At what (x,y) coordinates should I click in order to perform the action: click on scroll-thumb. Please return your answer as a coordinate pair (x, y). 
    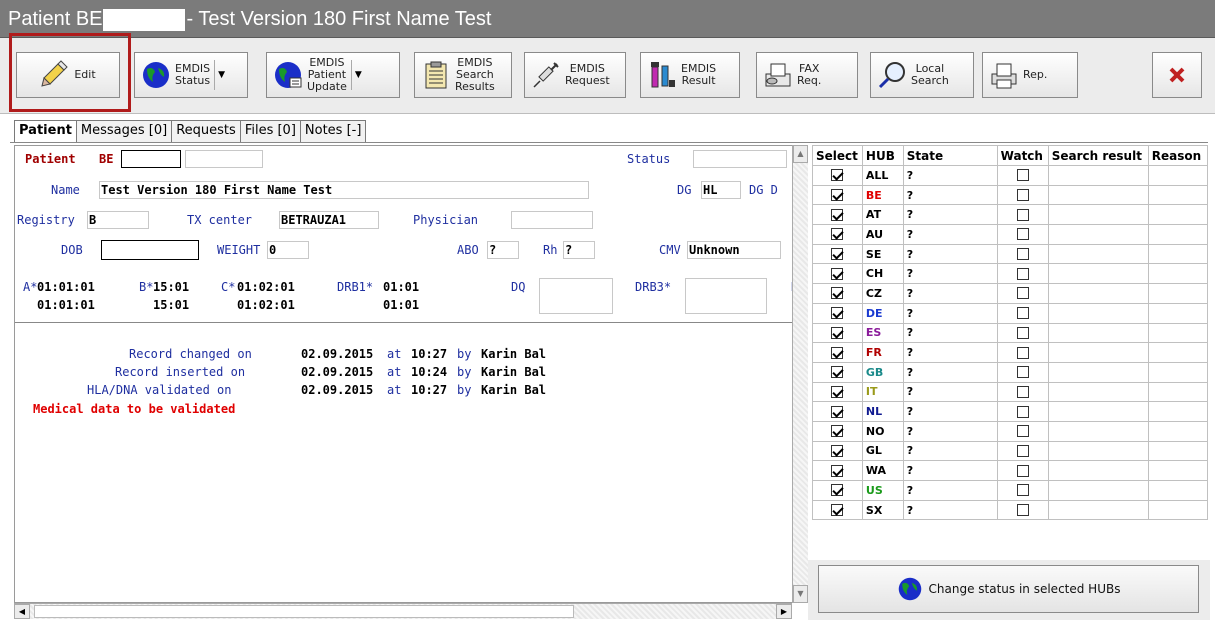
    Looking at the image, I should click on (304, 611).